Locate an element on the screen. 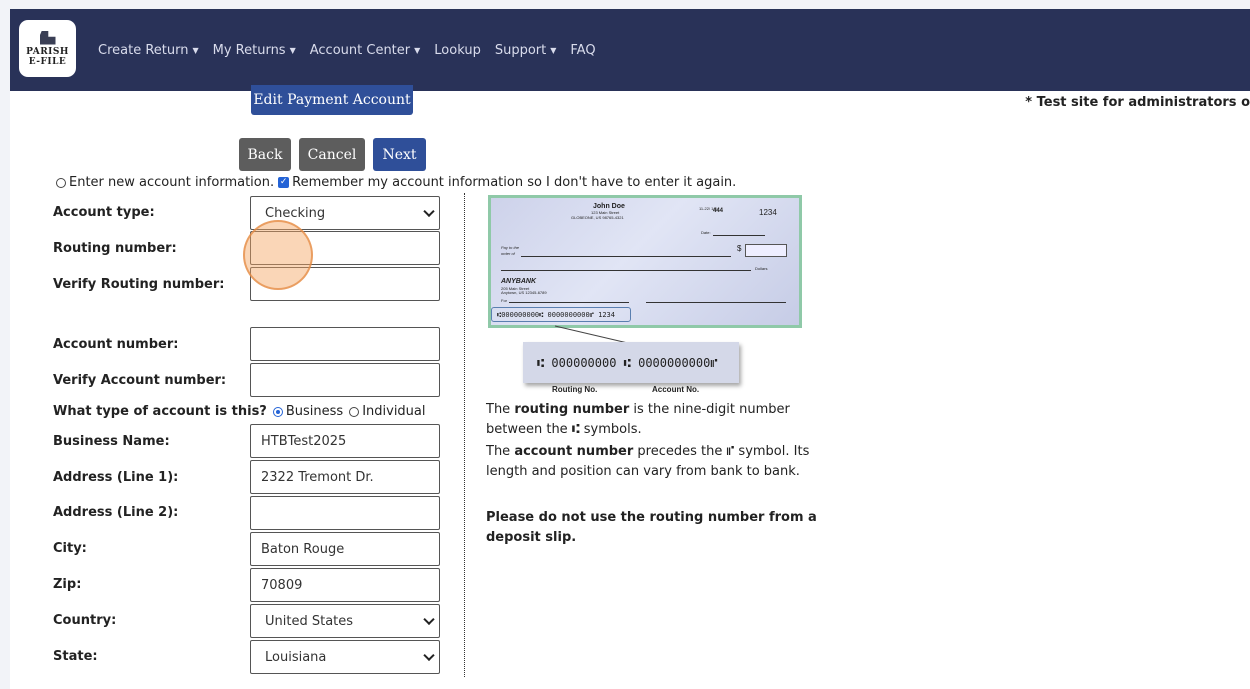 This screenshot has height=689, width=1250. country-label: Country: is located at coordinates (85, 620).